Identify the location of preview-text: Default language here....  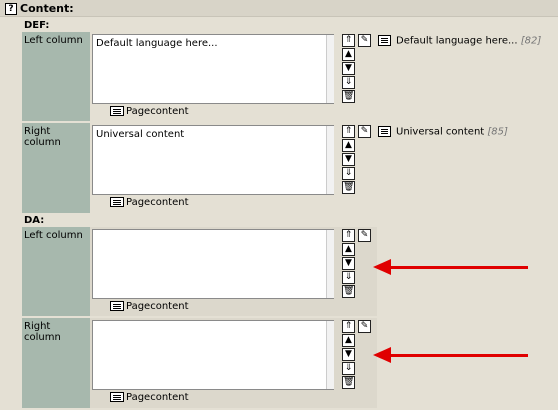
(457, 41).